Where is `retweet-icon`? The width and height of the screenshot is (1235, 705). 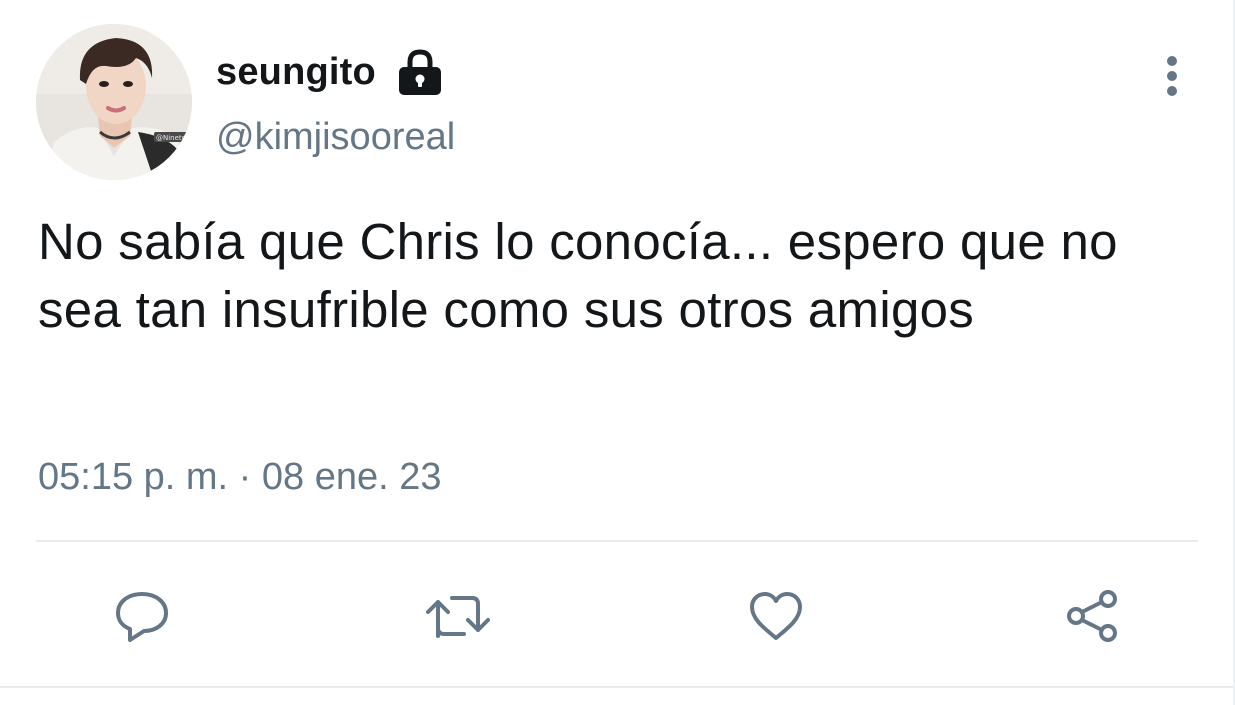 retweet-icon is located at coordinates (458, 617).